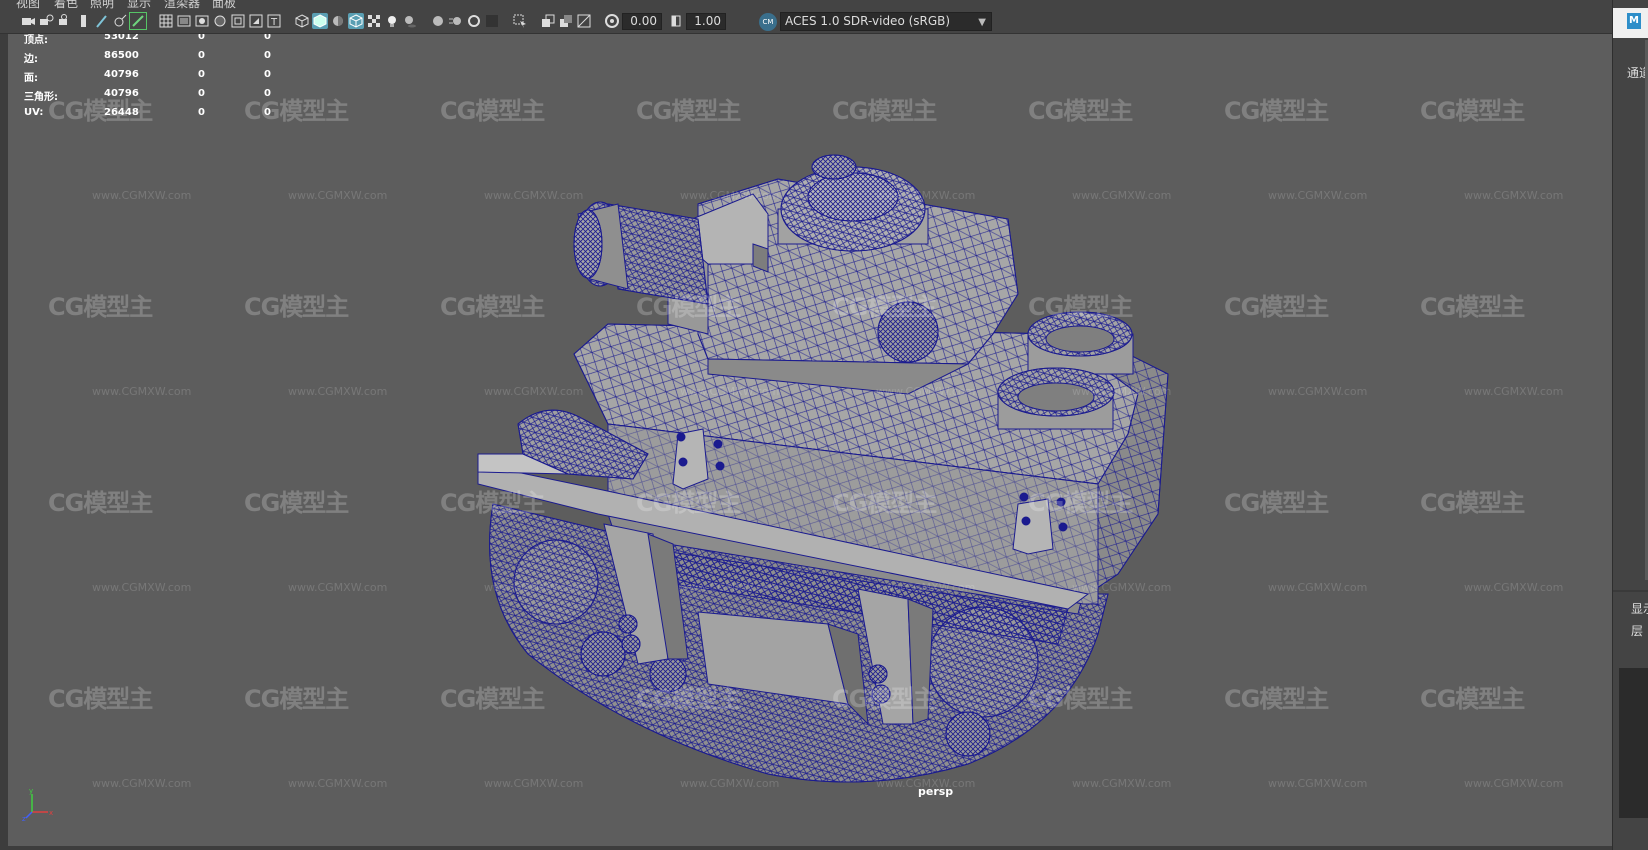  What do you see at coordinates (438, 21) in the screenshot?
I see `screen-space-ao-icon` at bounding box center [438, 21].